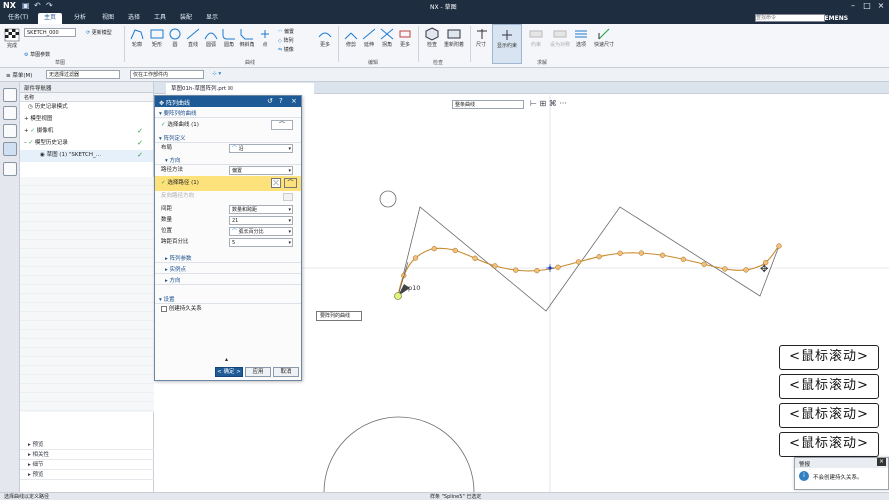 The image size is (889, 500). I want to click on check-button: 检查, so click(432, 37).